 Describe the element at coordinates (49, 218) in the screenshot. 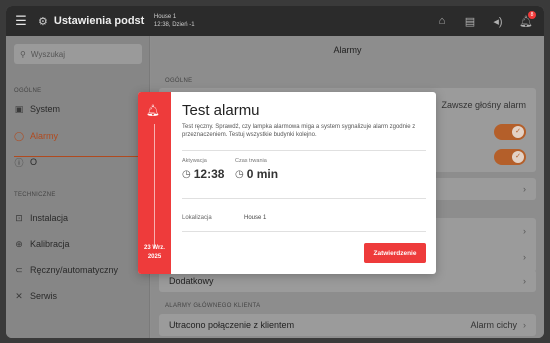

I see `sidebar-item-label: Instalacja` at that location.